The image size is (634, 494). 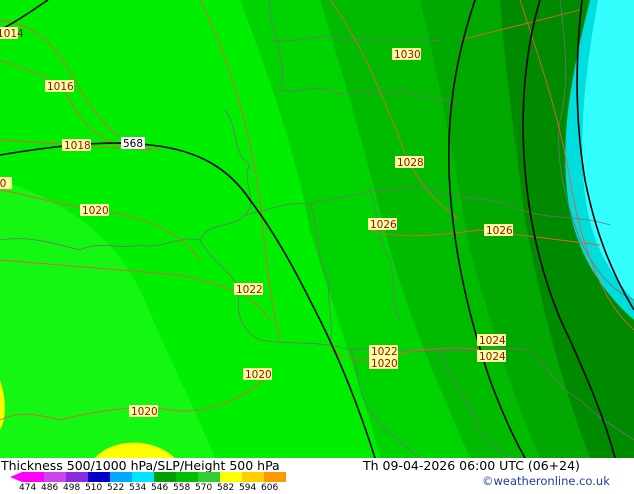 What do you see at coordinates (225, 486) in the screenshot?
I see `scale-tick-label: 582` at bounding box center [225, 486].